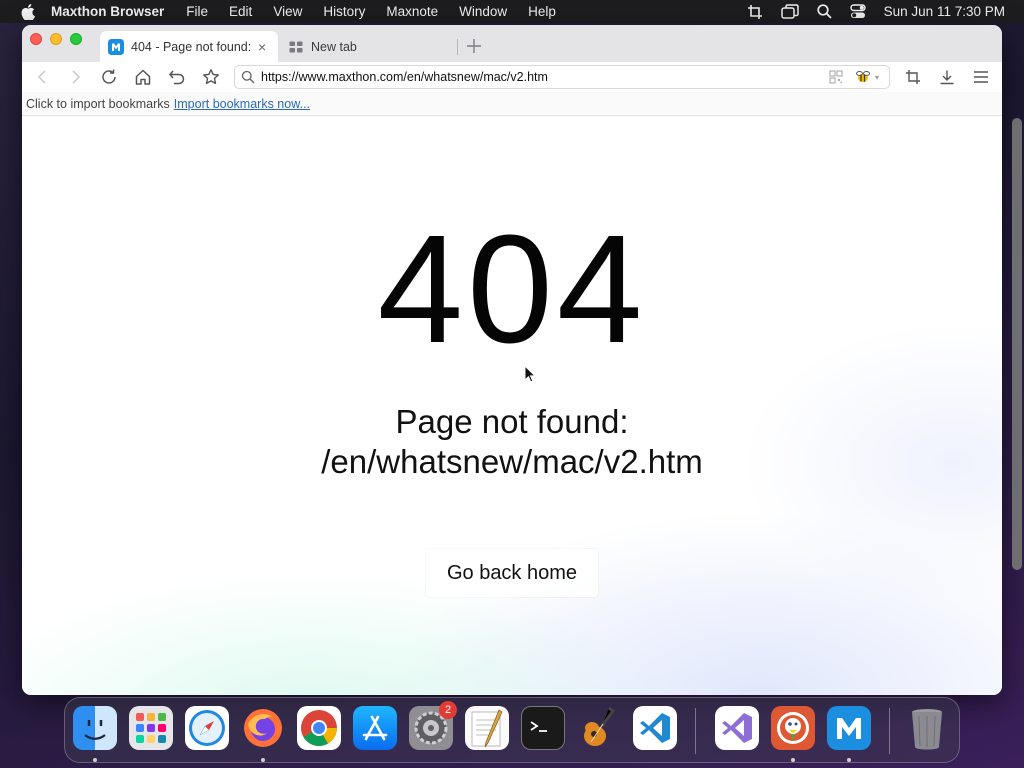  What do you see at coordinates (512, 289) in the screenshot?
I see `error-code-heading: 404` at bounding box center [512, 289].